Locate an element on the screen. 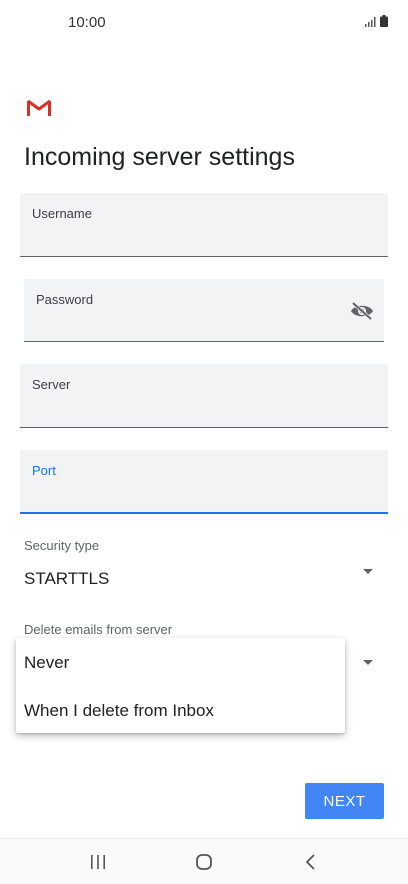 The width and height of the screenshot is (408, 884). battery-icon is located at coordinates (384, 21).